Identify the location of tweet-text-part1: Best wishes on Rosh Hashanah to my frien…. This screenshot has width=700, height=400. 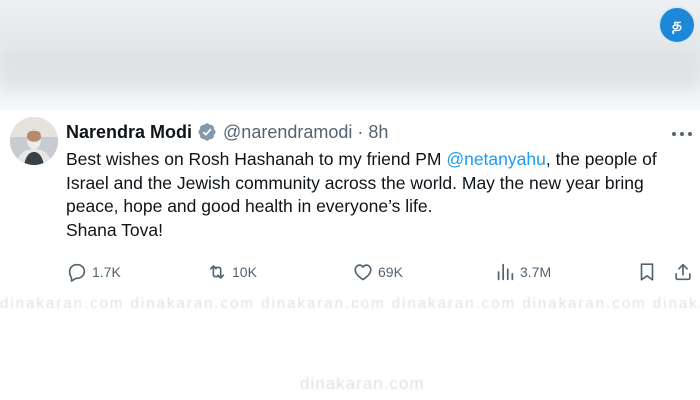
(256, 159).